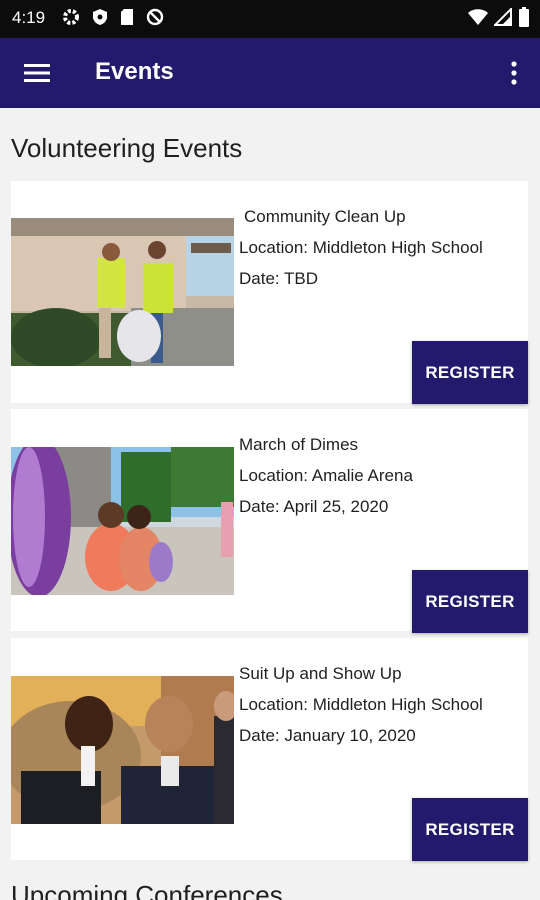 Image resolution: width=540 pixels, height=900 pixels. What do you see at coordinates (134, 71) in the screenshot?
I see `page-title: Events` at bounding box center [134, 71].